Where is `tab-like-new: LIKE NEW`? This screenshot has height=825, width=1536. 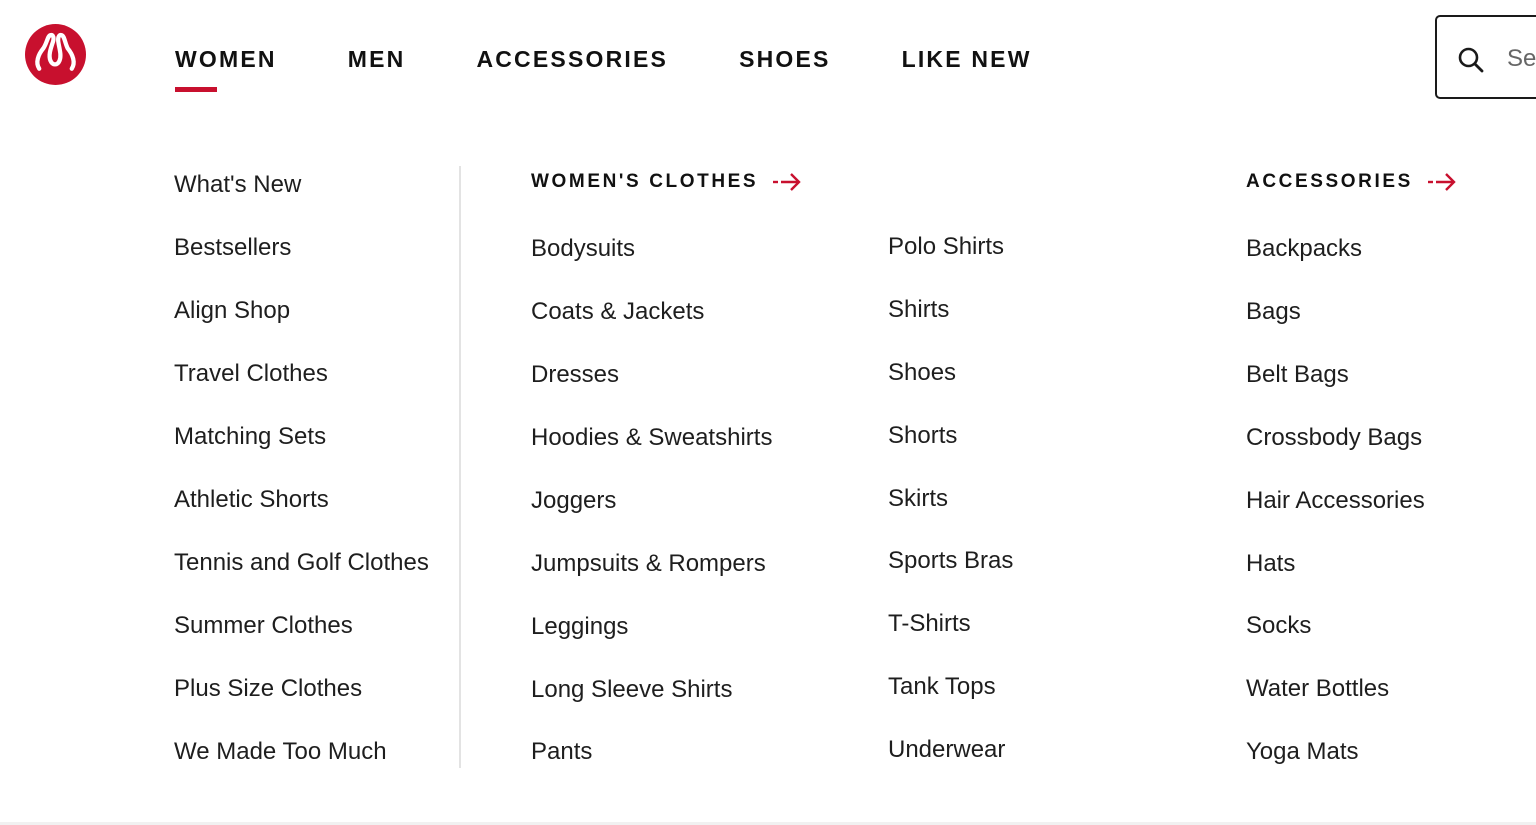 tab-like-new: LIKE NEW is located at coordinates (967, 59).